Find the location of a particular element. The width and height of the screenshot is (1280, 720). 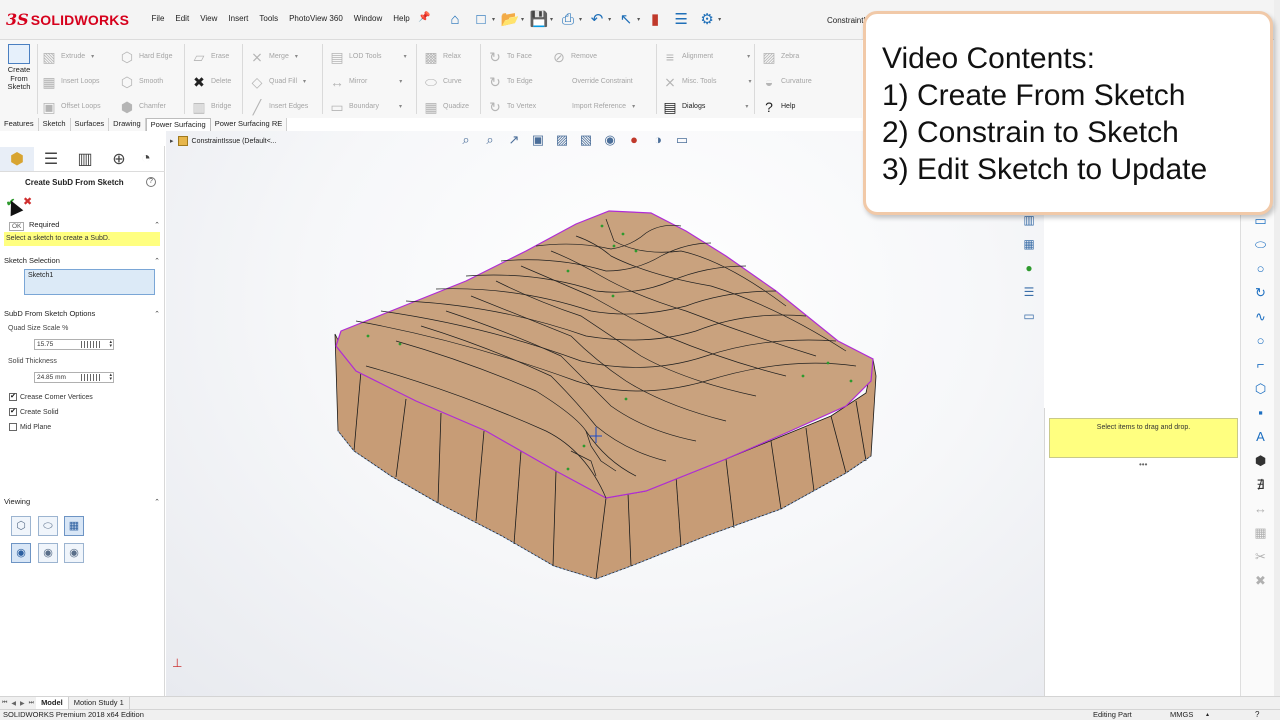

checkbox-checked-icon: ✔ is located at coordinates (13, 412).